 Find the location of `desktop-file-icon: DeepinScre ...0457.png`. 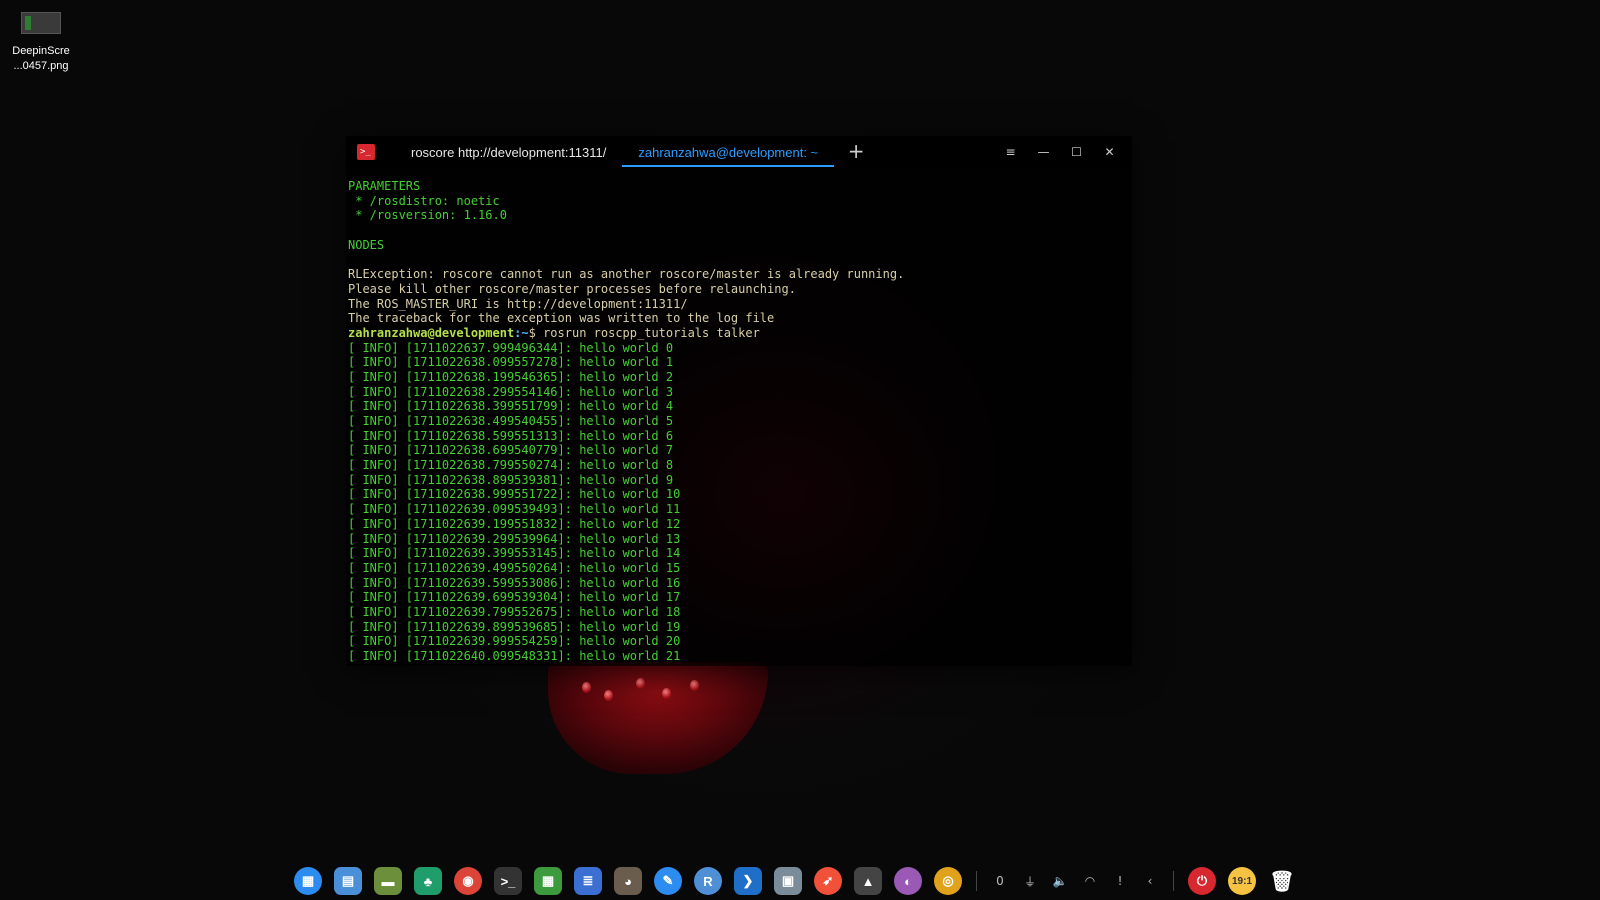

desktop-file-icon: DeepinScre ...0457.png is located at coordinates (41, 43).